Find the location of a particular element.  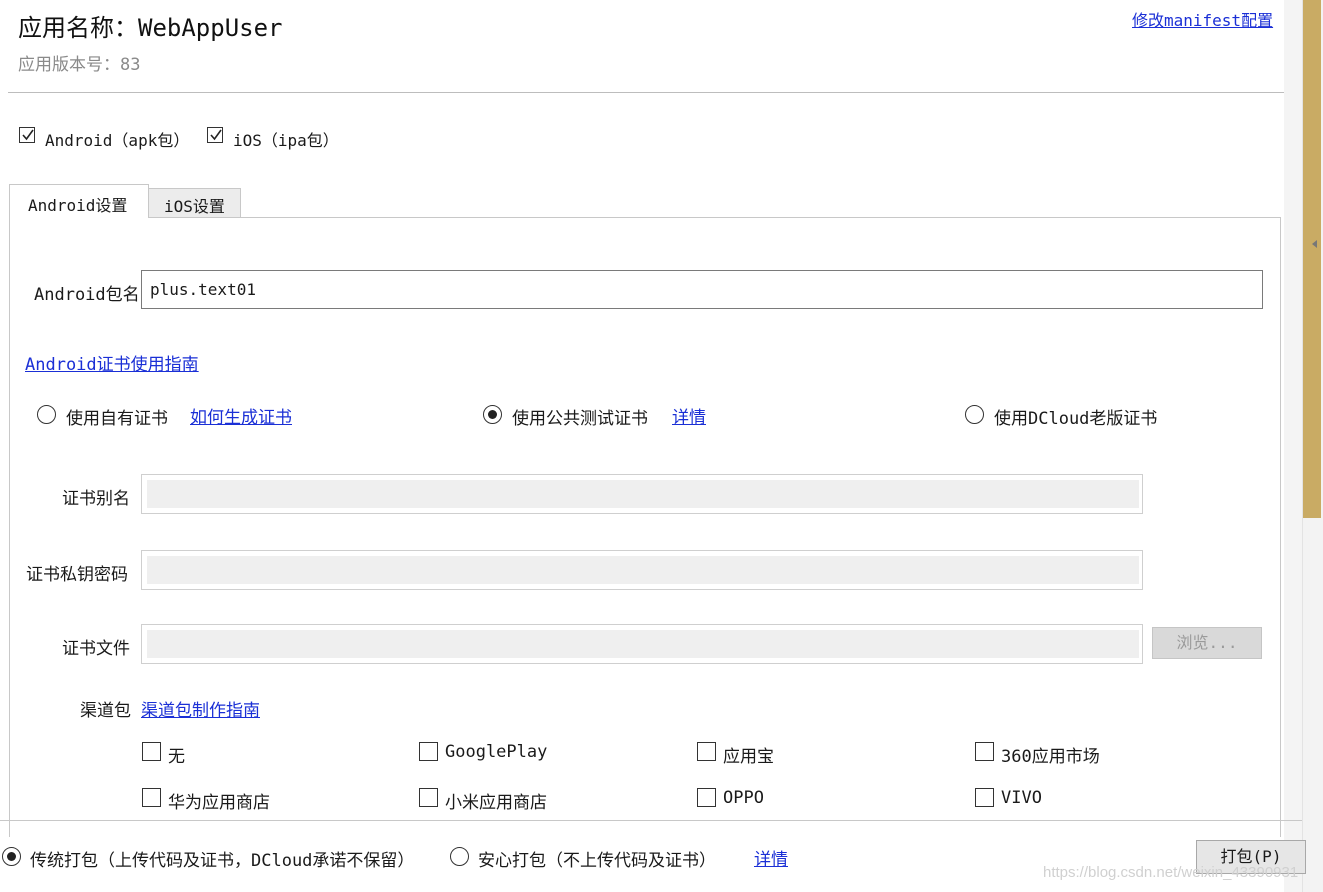

own-cert-label: 使用自有证书 is located at coordinates (117, 419).